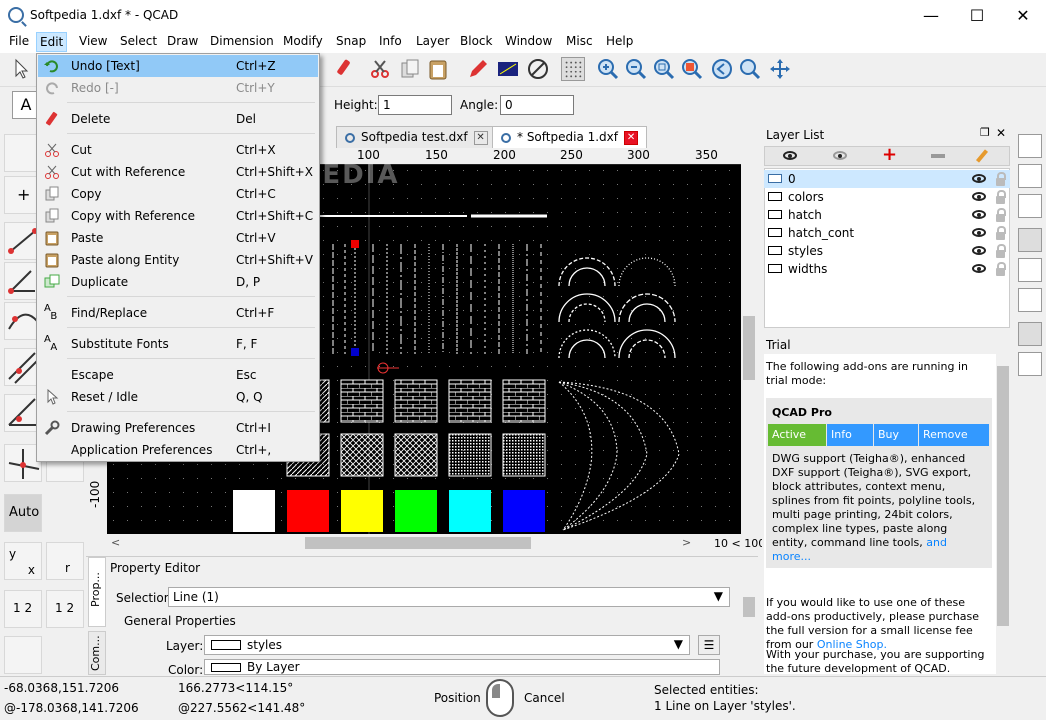  Describe the element at coordinates (1030, 270) in the screenshot. I see `selection-filter-icon` at that location.